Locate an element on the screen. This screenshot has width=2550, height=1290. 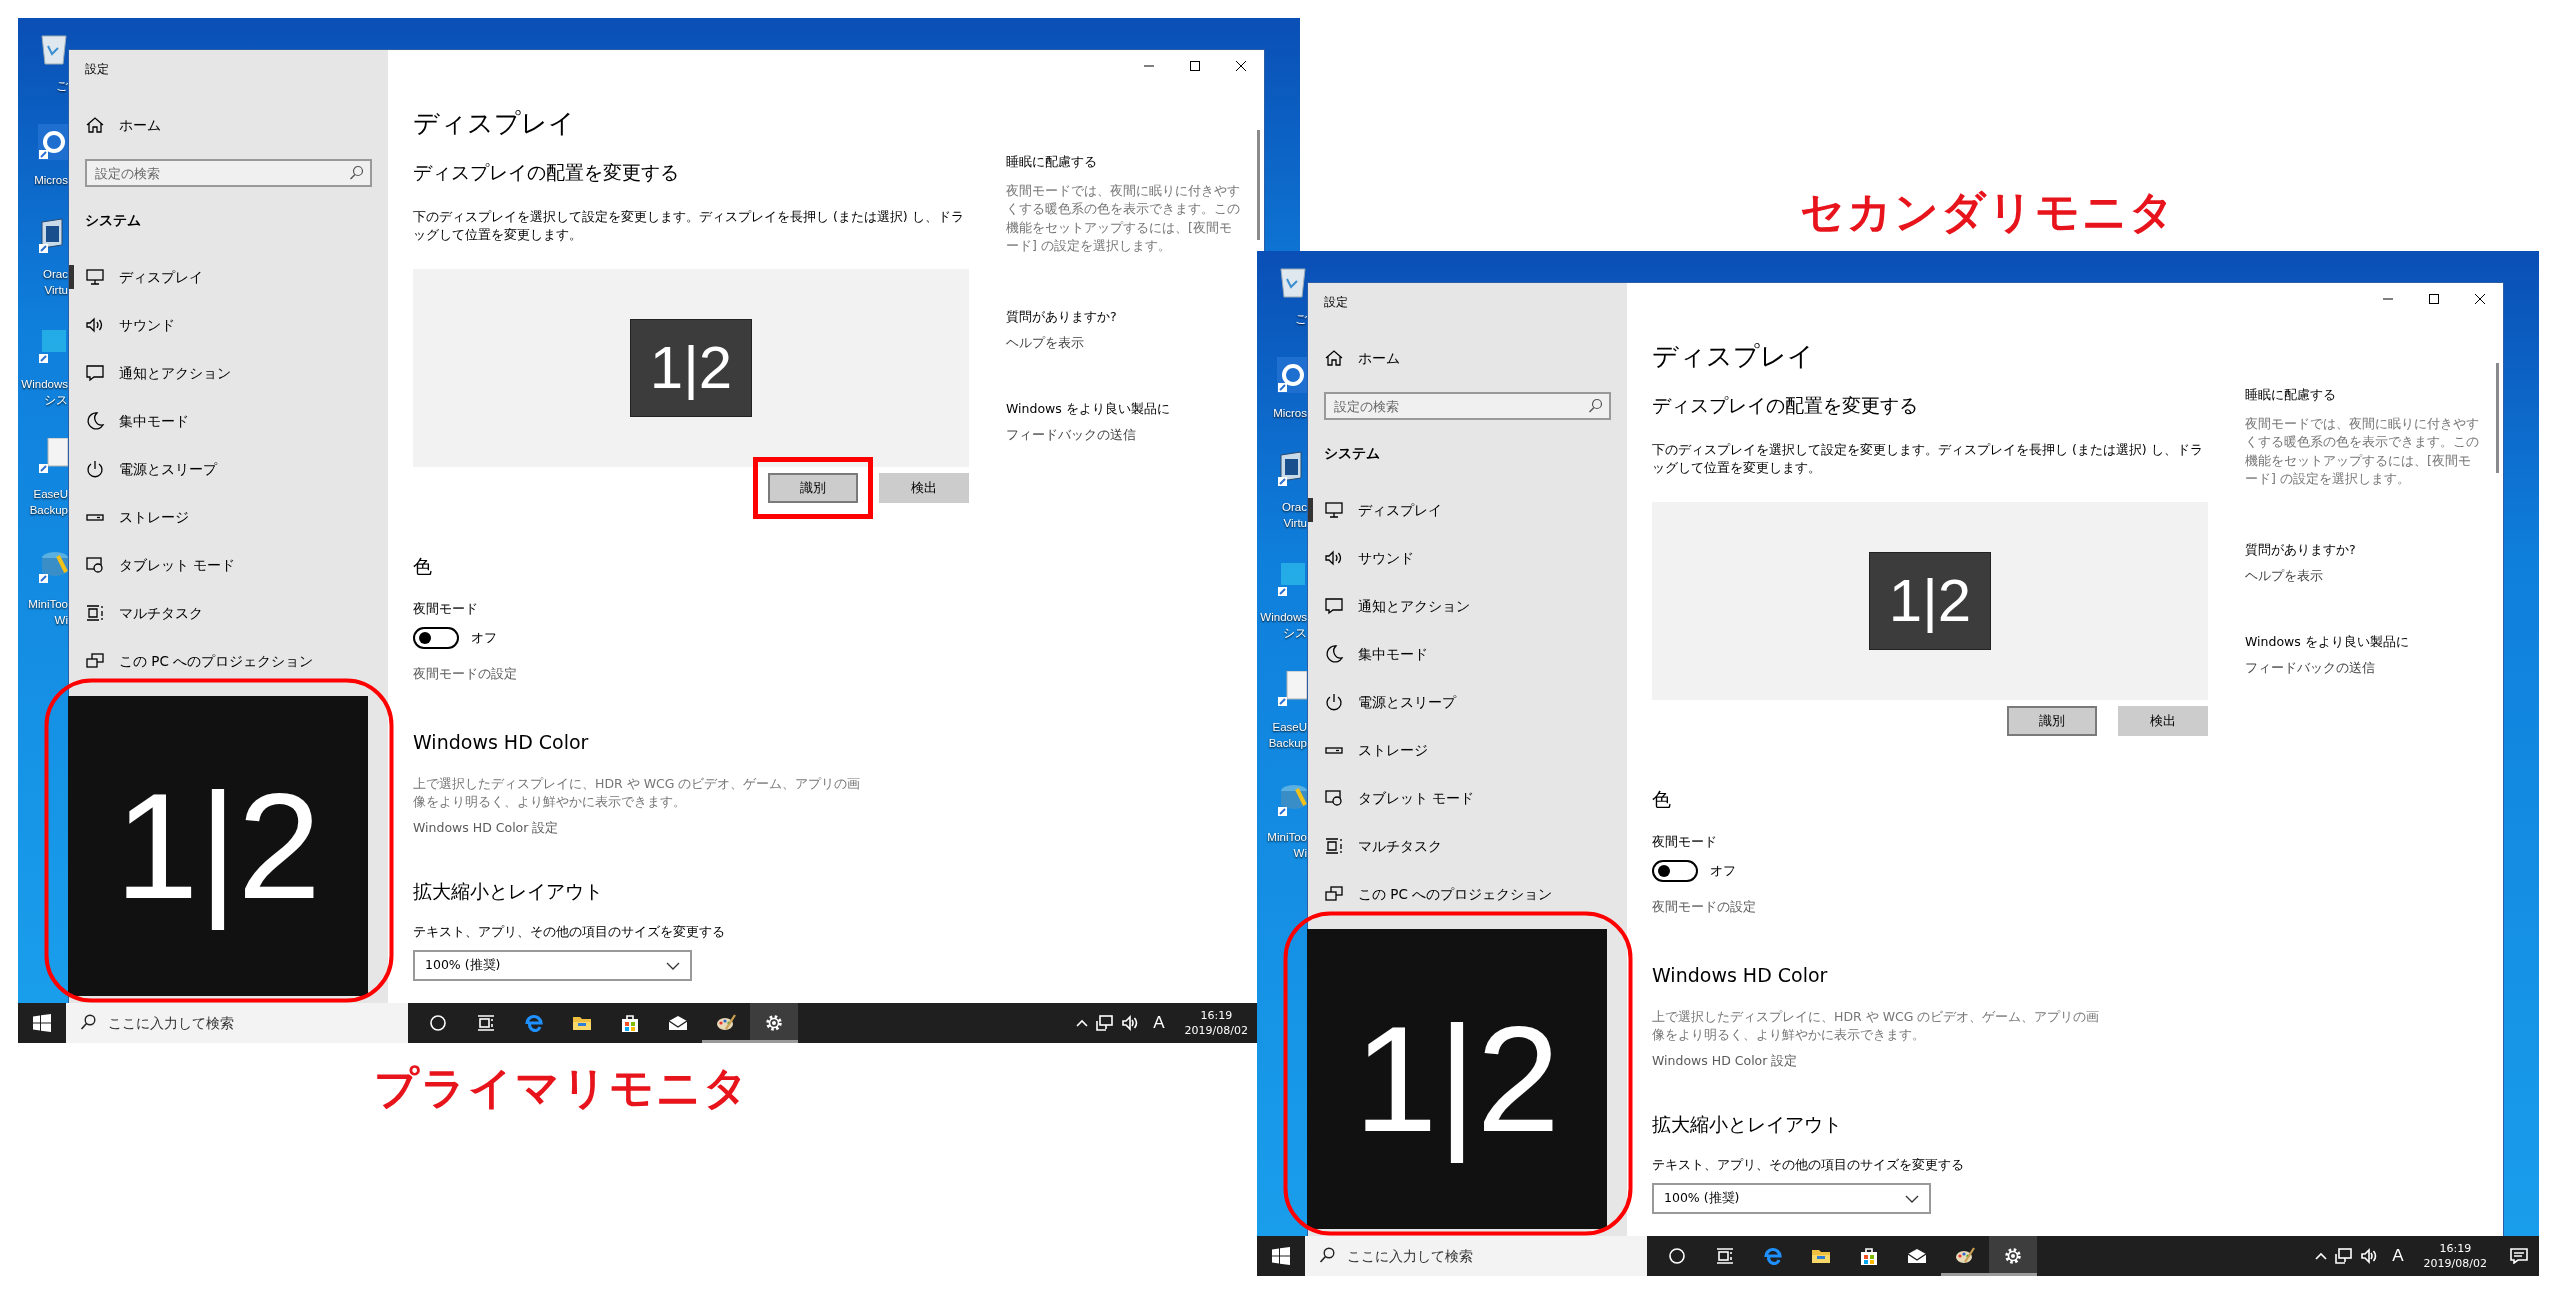
notification-icon is located at coordinates (2519, 1256).